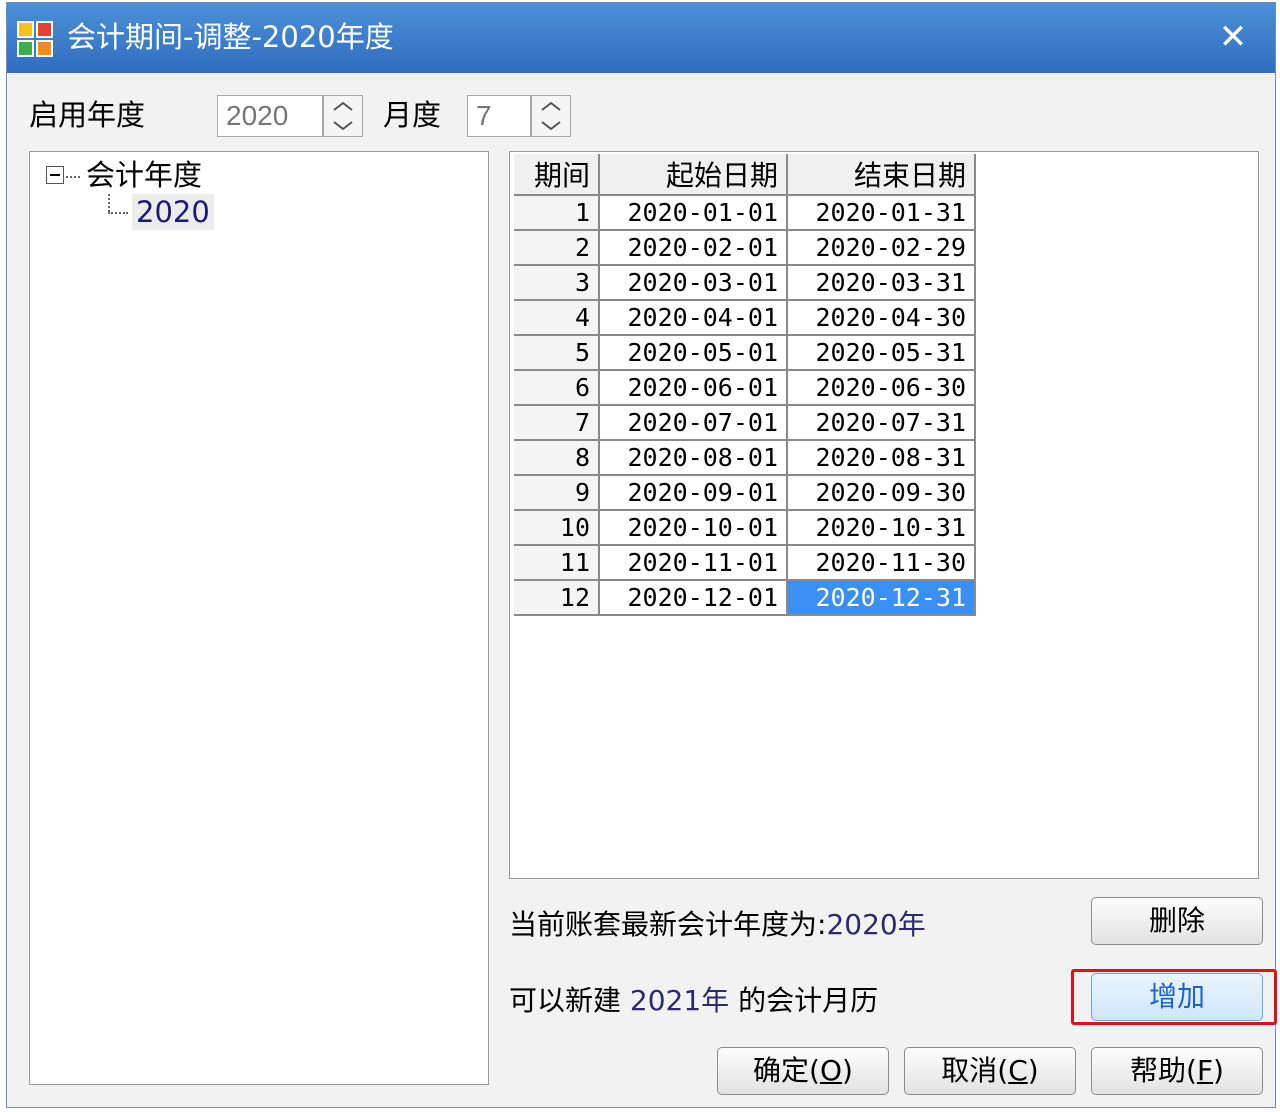 Image resolution: width=1280 pixels, height=1112 pixels. Describe the element at coordinates (35, 39) in the screenshot. I see `app-logo-icon` at that location.